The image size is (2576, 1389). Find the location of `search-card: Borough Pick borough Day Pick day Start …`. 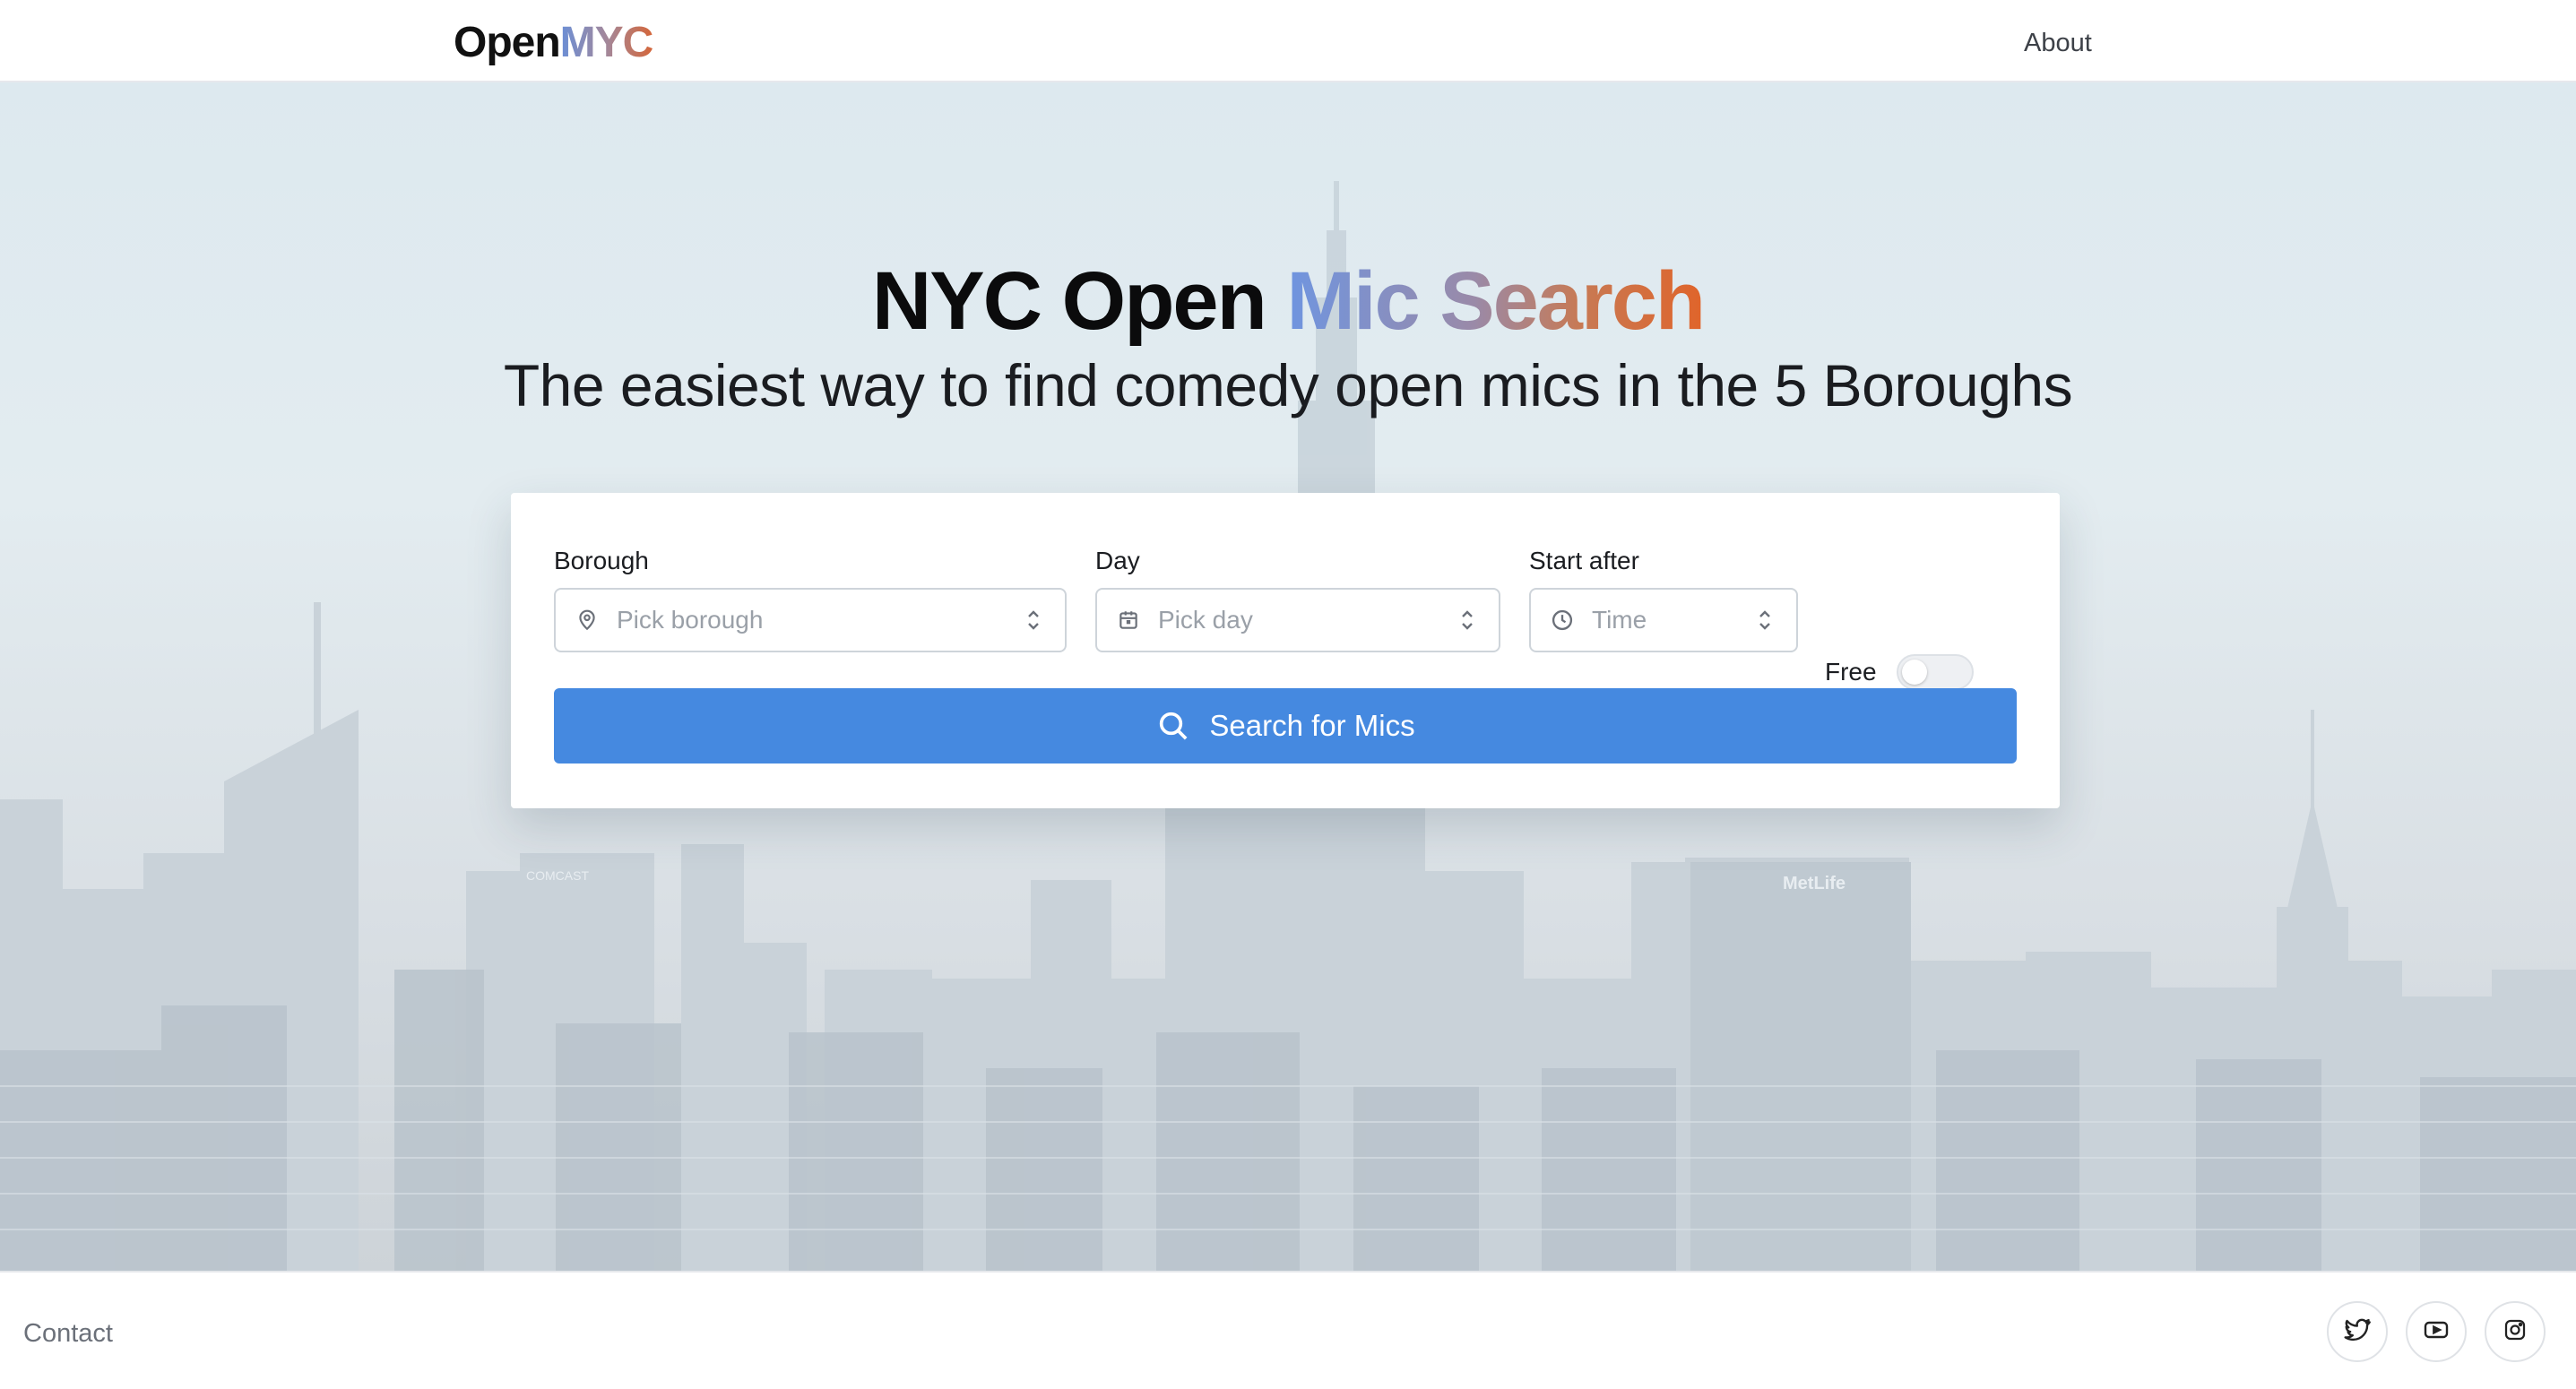

search-card: Borough Pick borough Day Pick day Start … is located at coordinates (1285, 650).